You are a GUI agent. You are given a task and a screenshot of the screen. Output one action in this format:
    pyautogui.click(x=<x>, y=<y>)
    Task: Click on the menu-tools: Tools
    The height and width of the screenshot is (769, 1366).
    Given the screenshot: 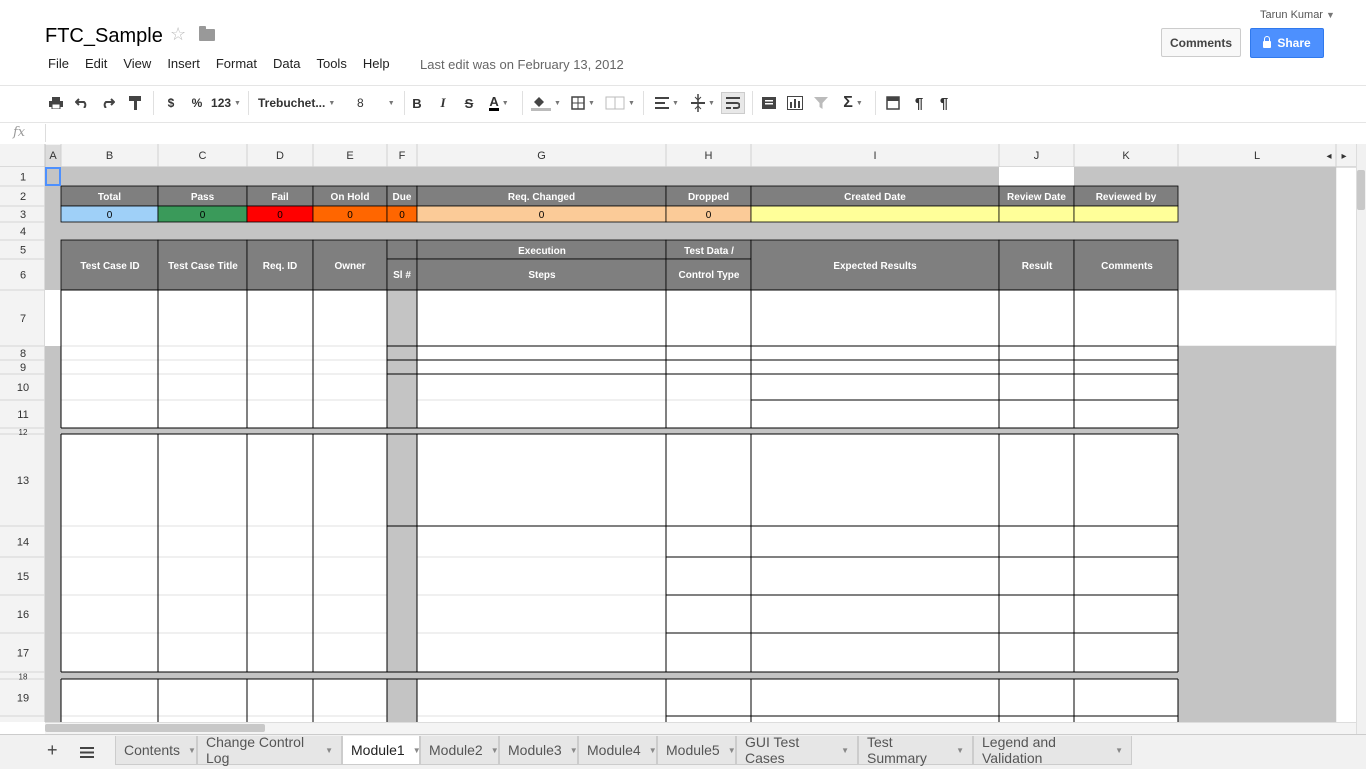 What is the action you would take?
    pyautogui.click(x=331, y=65)
    